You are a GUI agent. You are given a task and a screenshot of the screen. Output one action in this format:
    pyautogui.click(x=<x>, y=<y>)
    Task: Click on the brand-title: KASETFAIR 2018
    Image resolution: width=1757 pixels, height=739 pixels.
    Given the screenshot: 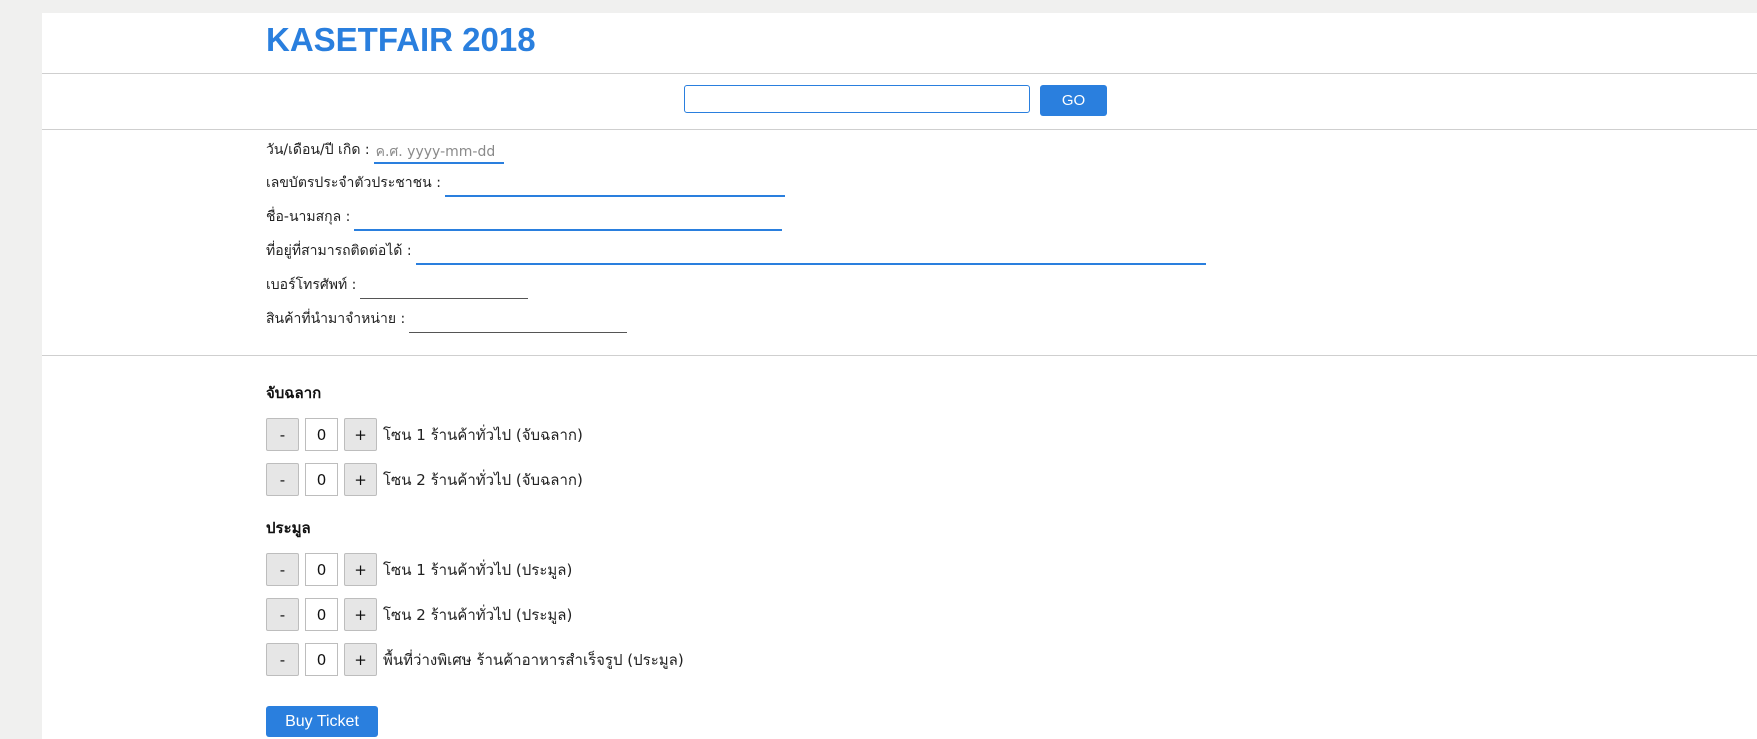 What is the action you would take?
    pyautogui.click(x=401, y=39)
    